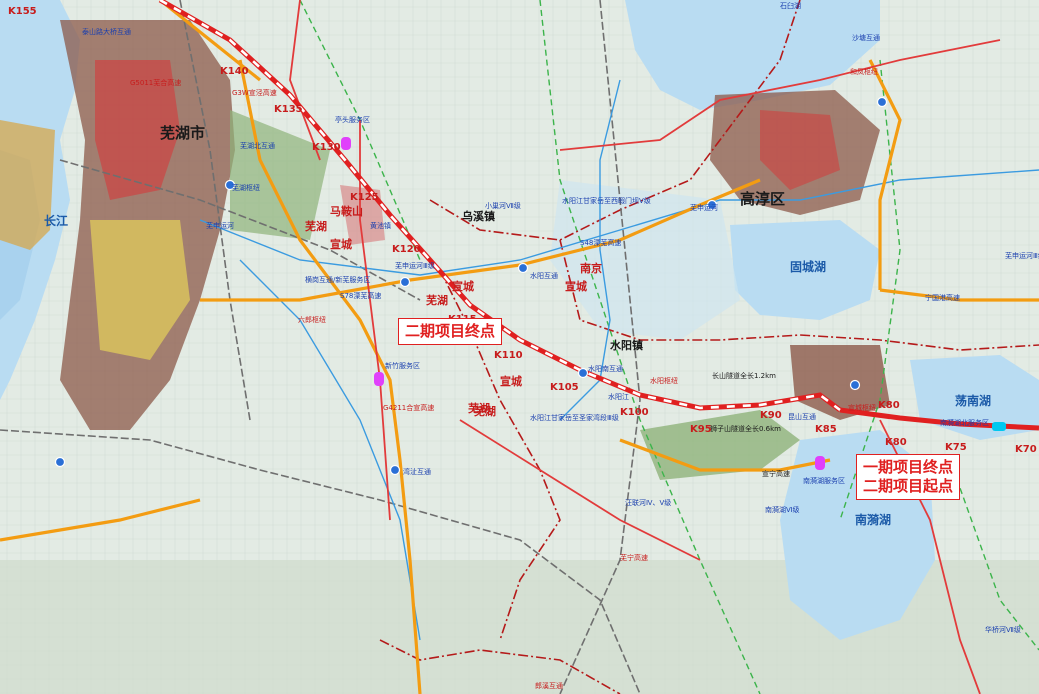 The image size is (1039, 694). I want to click on marker-wanzhi, so click(395, 470).